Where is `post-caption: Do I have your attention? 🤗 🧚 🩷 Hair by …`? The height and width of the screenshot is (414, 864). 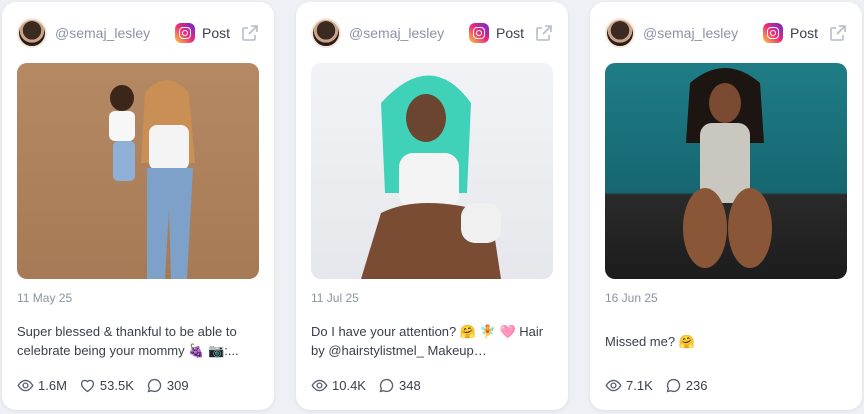
post-caption: Do I have your attention? 🤗 🧚 🩷 Hair by … is located at coordinates (427, 341).